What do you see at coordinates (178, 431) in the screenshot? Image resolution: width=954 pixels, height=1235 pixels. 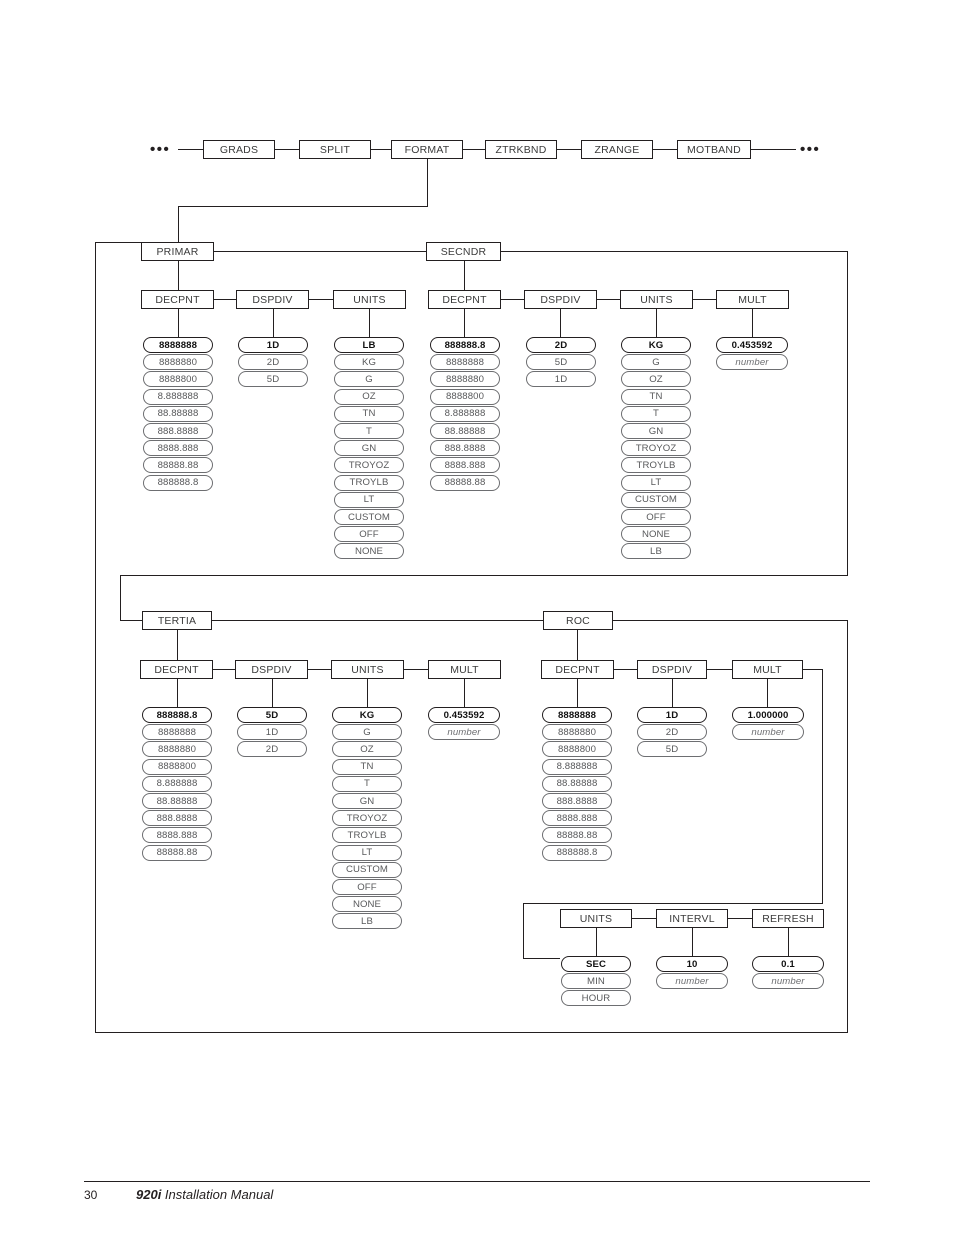 I see `primar-decpnt-option: 888.8888` at bounding box center [178, 431].